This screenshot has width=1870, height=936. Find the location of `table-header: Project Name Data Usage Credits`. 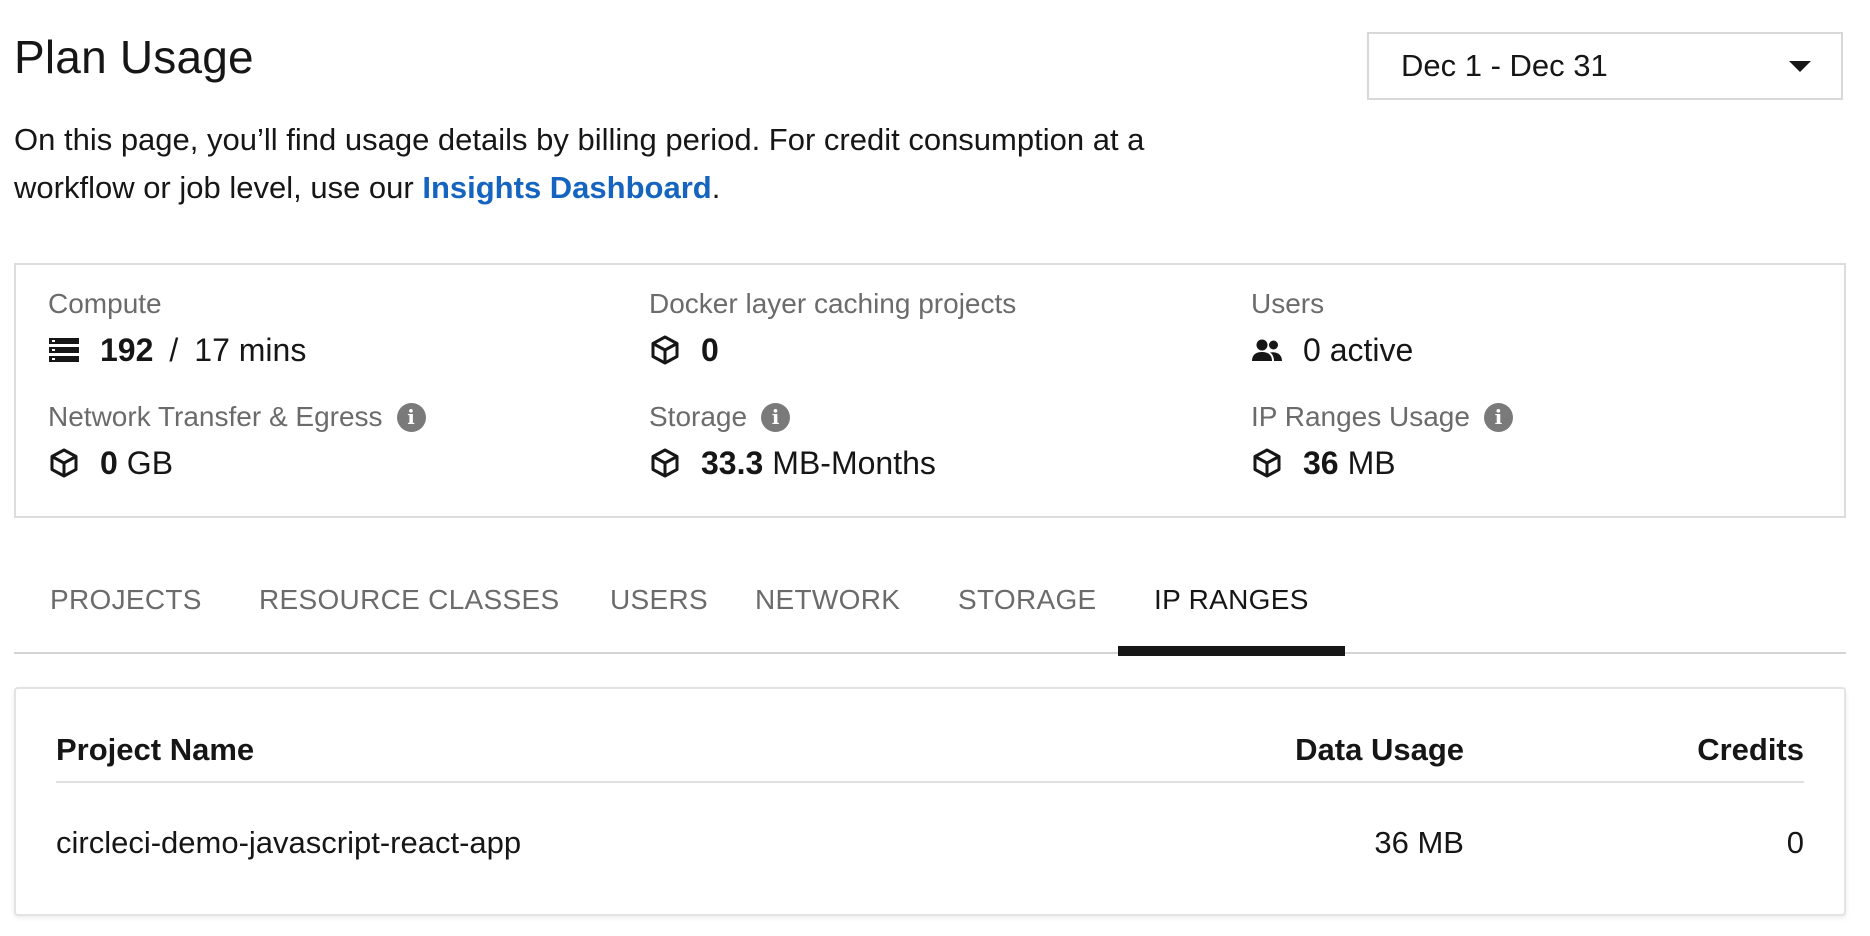

table-header: Project Name Data Usage Credits is located at coordinates (930, 751).